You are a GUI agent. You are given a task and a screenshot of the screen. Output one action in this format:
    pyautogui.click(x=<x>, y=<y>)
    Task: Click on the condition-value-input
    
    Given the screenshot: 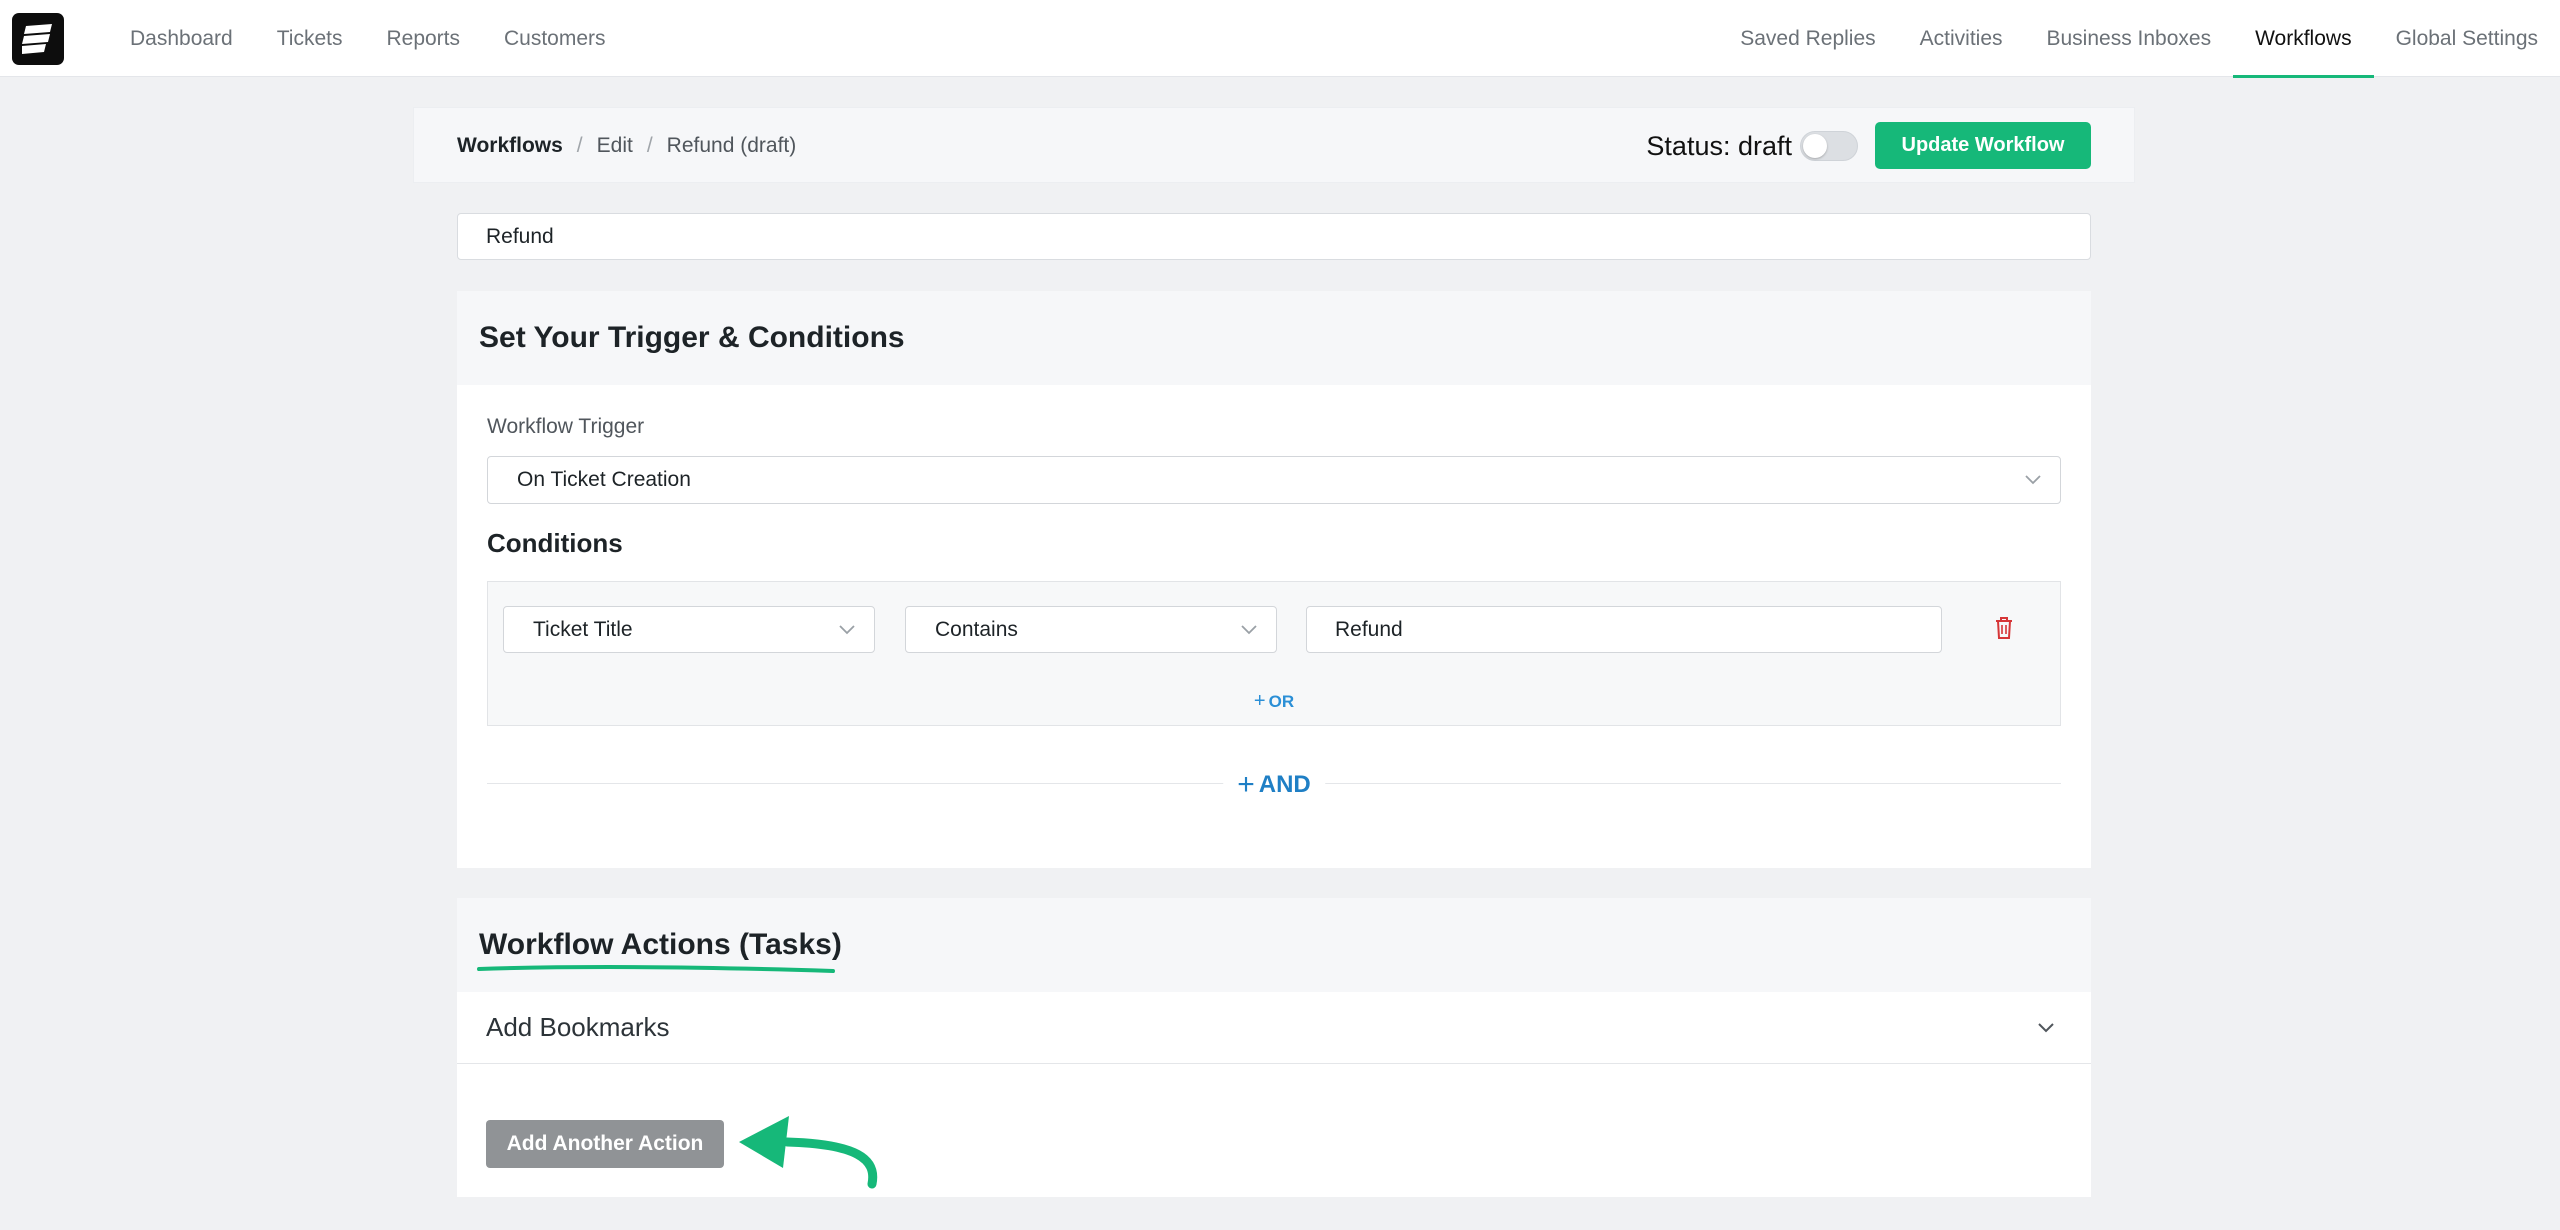 What is the action you would take?
    pyautogui.click(x=1624, y=629)
    